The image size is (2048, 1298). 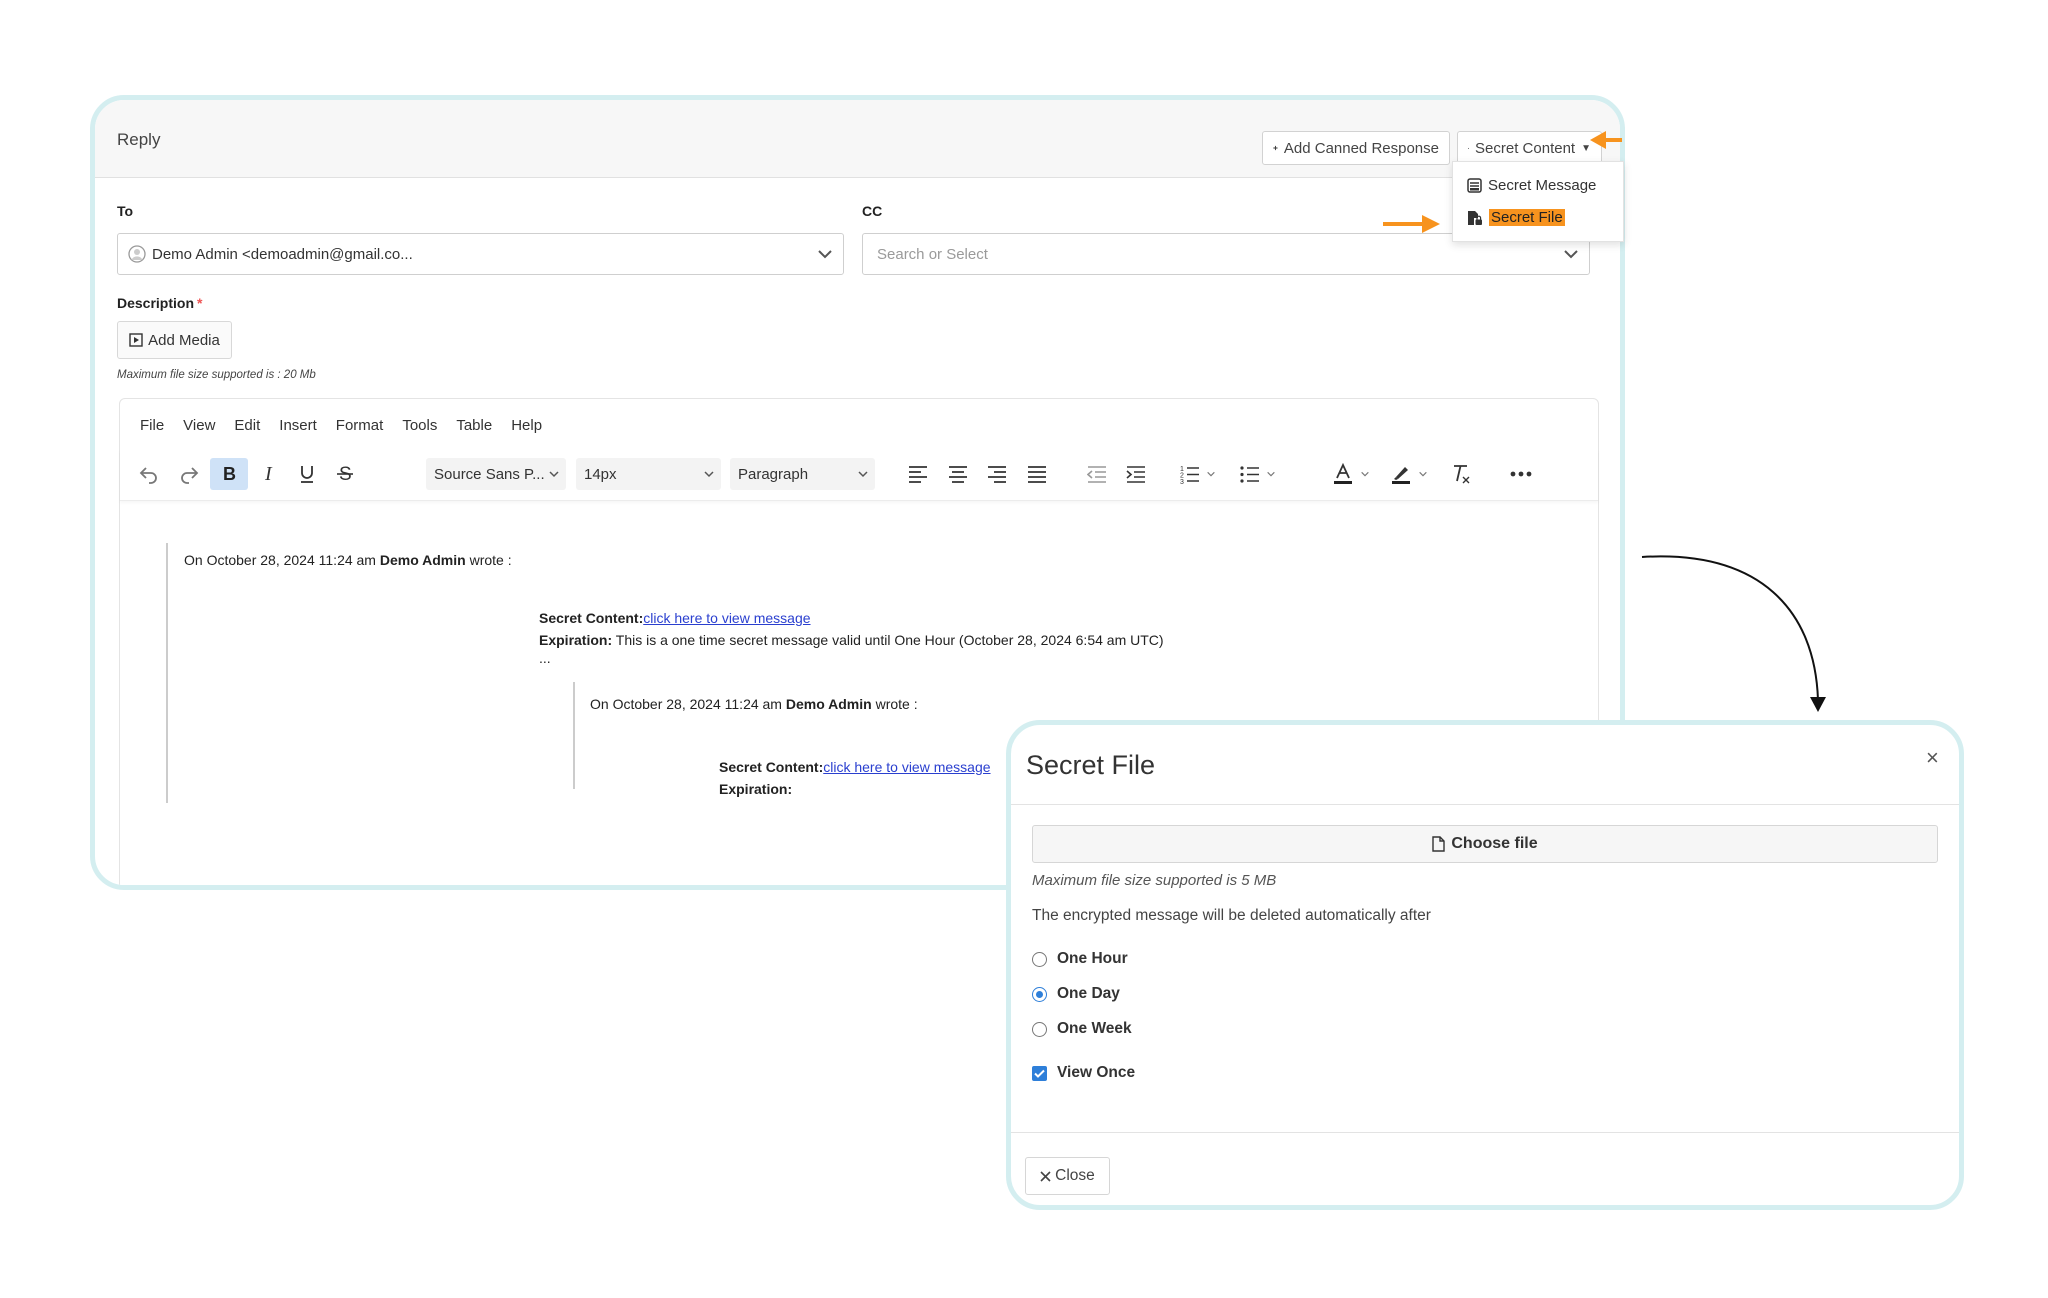 What do you see at coordinates (1538, 201) in the screenshot?
I see `secret-content-menu: Secret Message Secret File` at bounding box center [1538, 201].